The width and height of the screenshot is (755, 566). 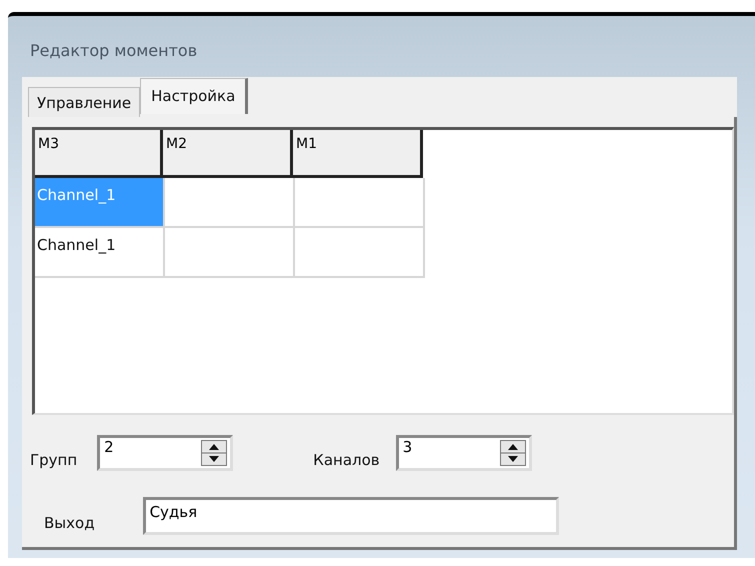 I want to click on tab: Управление, so click(x=84, y=102).